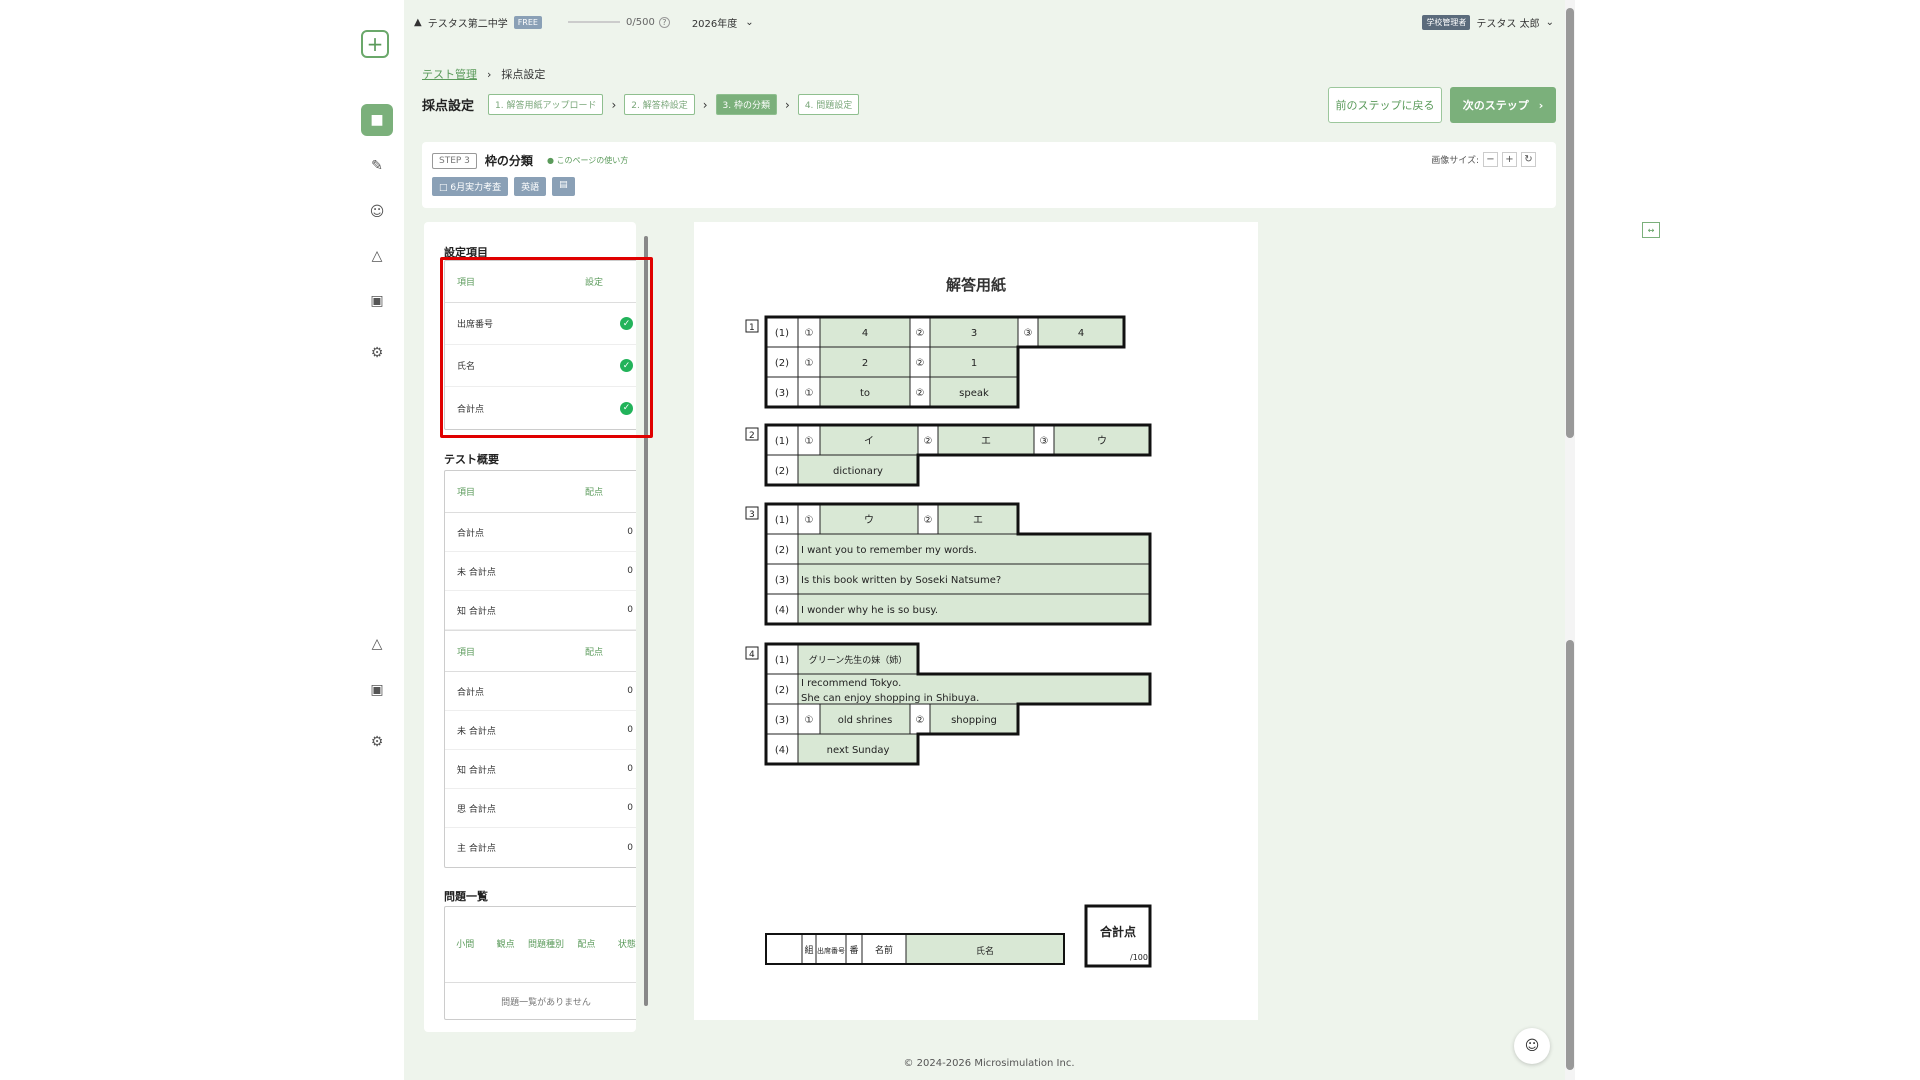  Describe the element at coordinates (1490, 159) in the screenshot. I see `zoom-out-button: −` at that location.